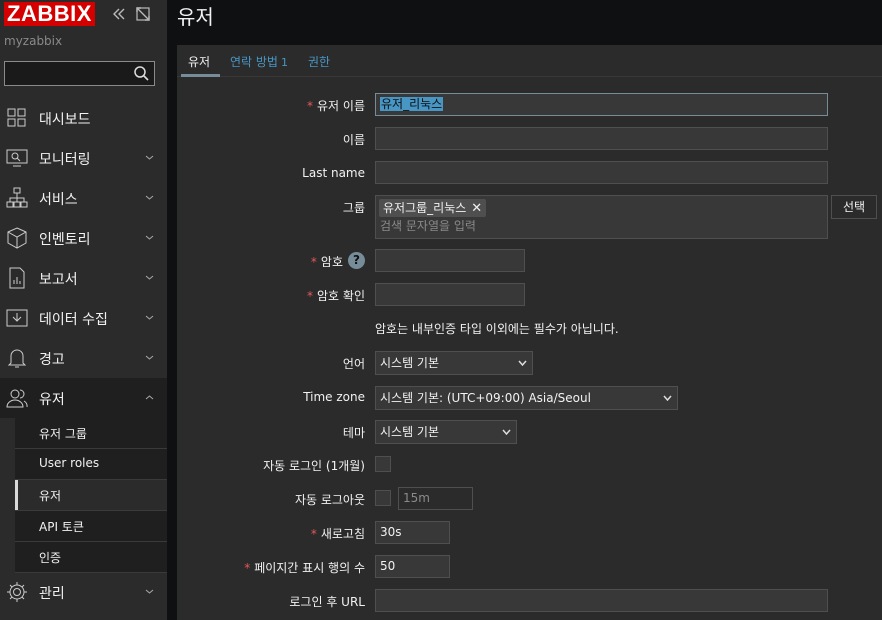 The width and height of the screenshot is (882, 620). Describe the element at coordinates (195, 17) in the screenshot. I see `page-title: 유저` at that location.